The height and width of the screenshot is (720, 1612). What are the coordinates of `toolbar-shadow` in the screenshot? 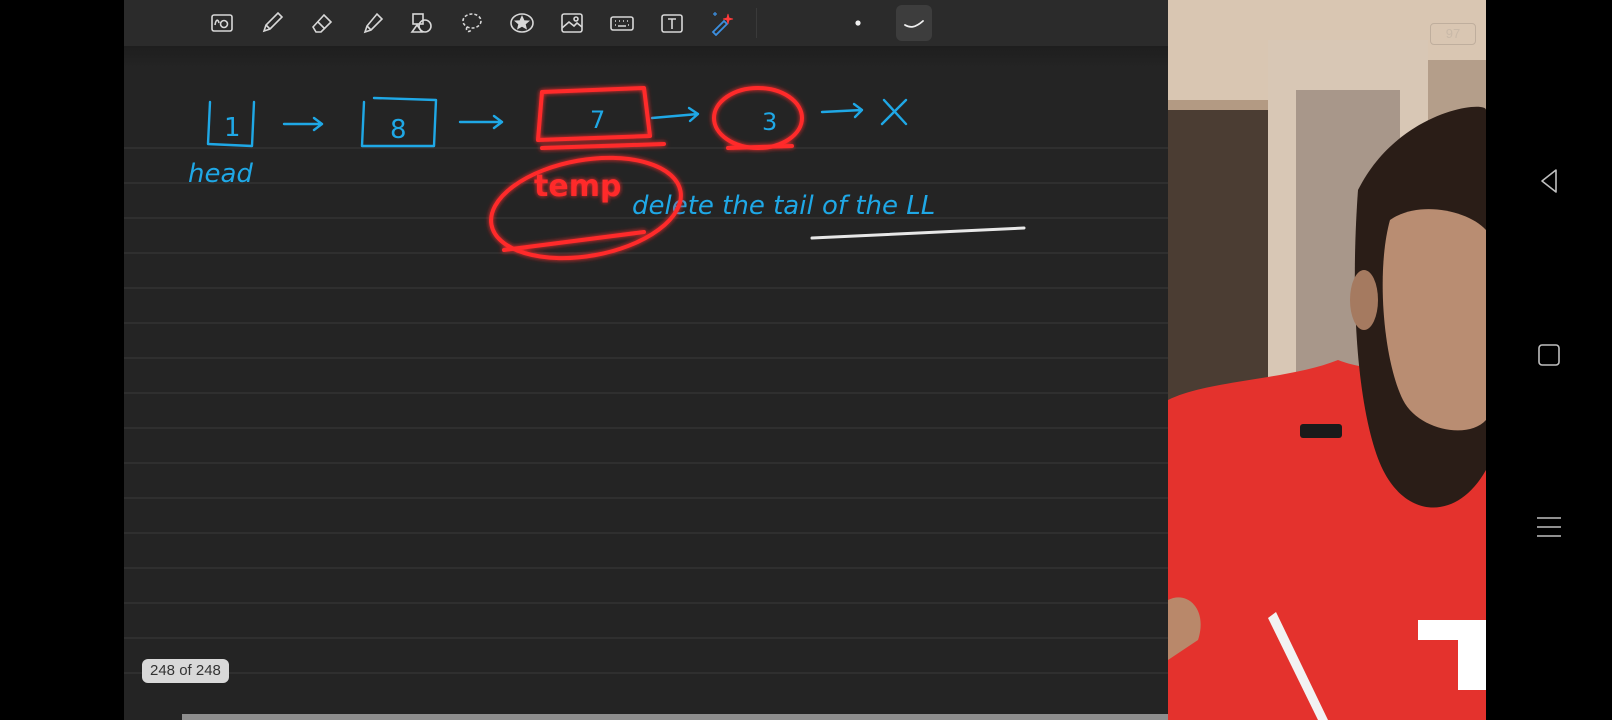 It's located at (646, 57).